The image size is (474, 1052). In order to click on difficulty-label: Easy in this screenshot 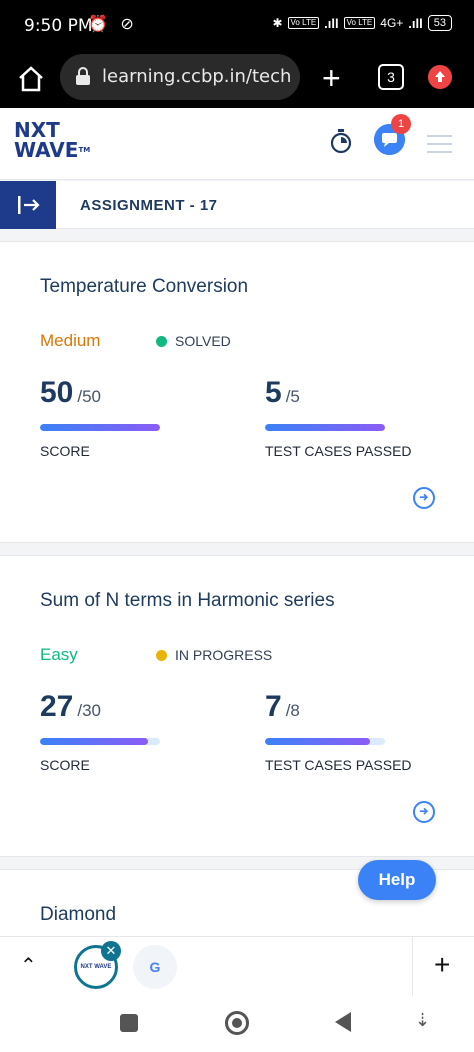, I will do `click(59, 654)`.